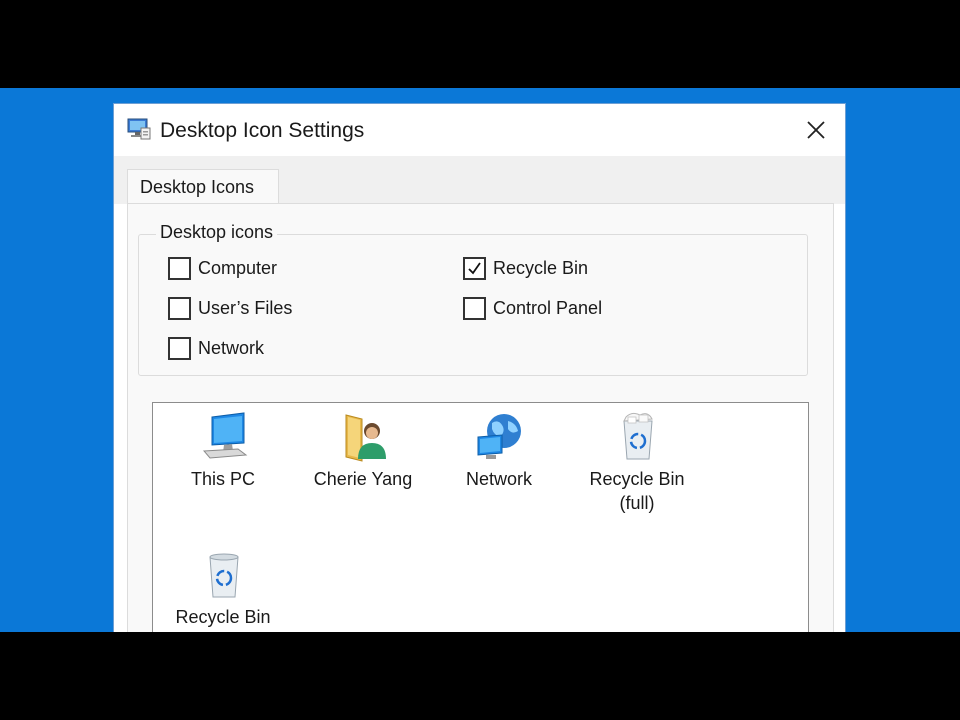  I want to click on title-bar: Desktop Icon Settings, so click(479, 130).